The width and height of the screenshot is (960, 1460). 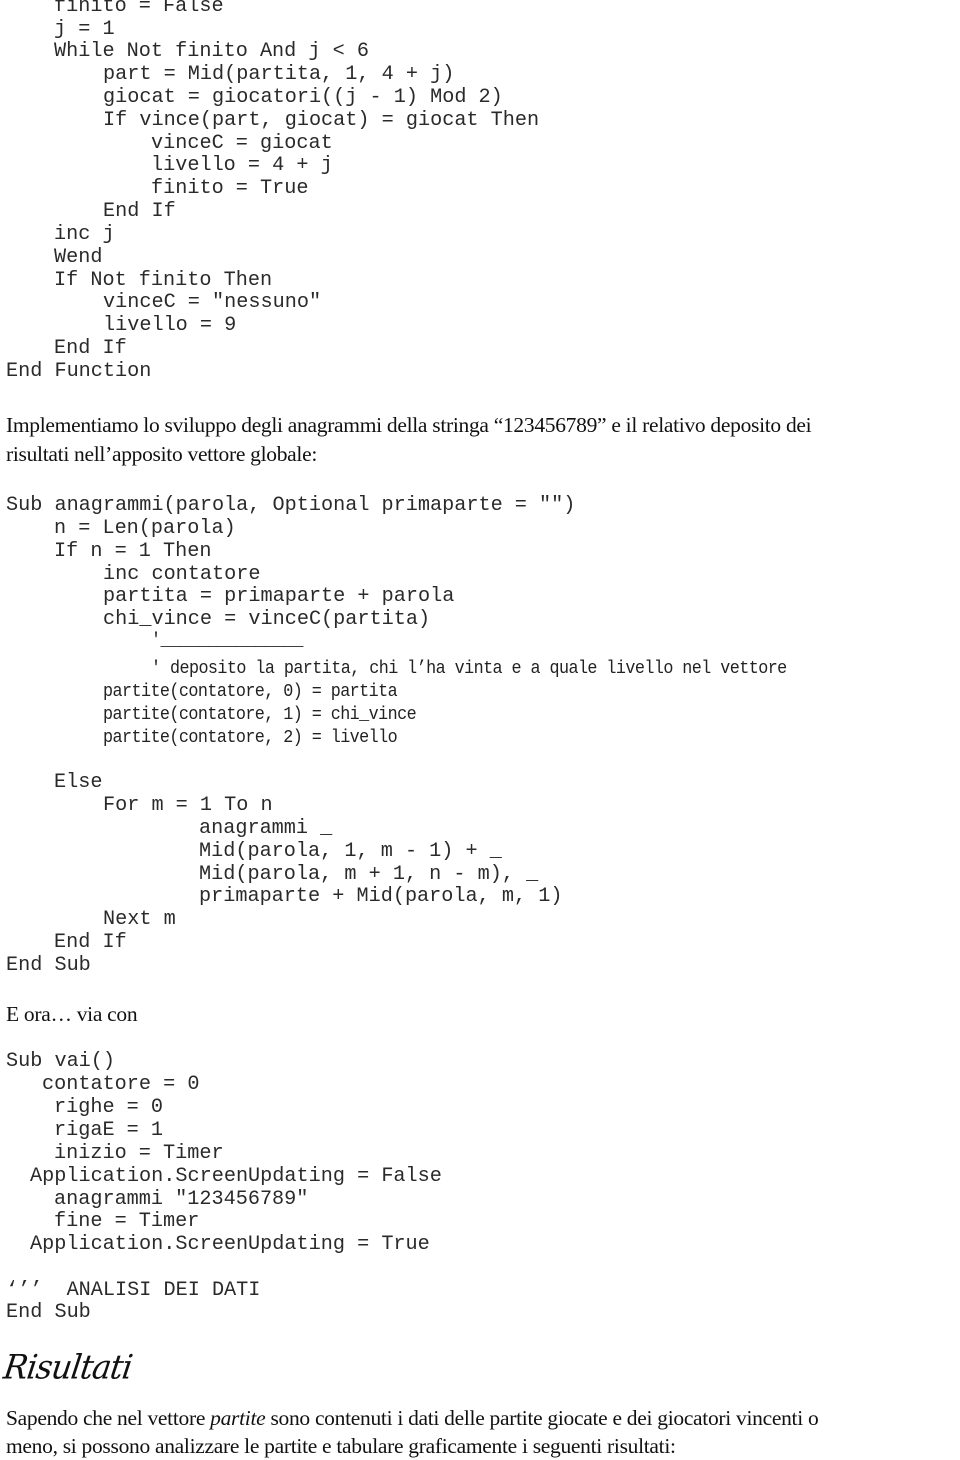 What do you see at coordinates (230, 1244) in the screenshot?
I see `code-line: Application.ScreenUpdating = True` at bounding box center [230, 1244].